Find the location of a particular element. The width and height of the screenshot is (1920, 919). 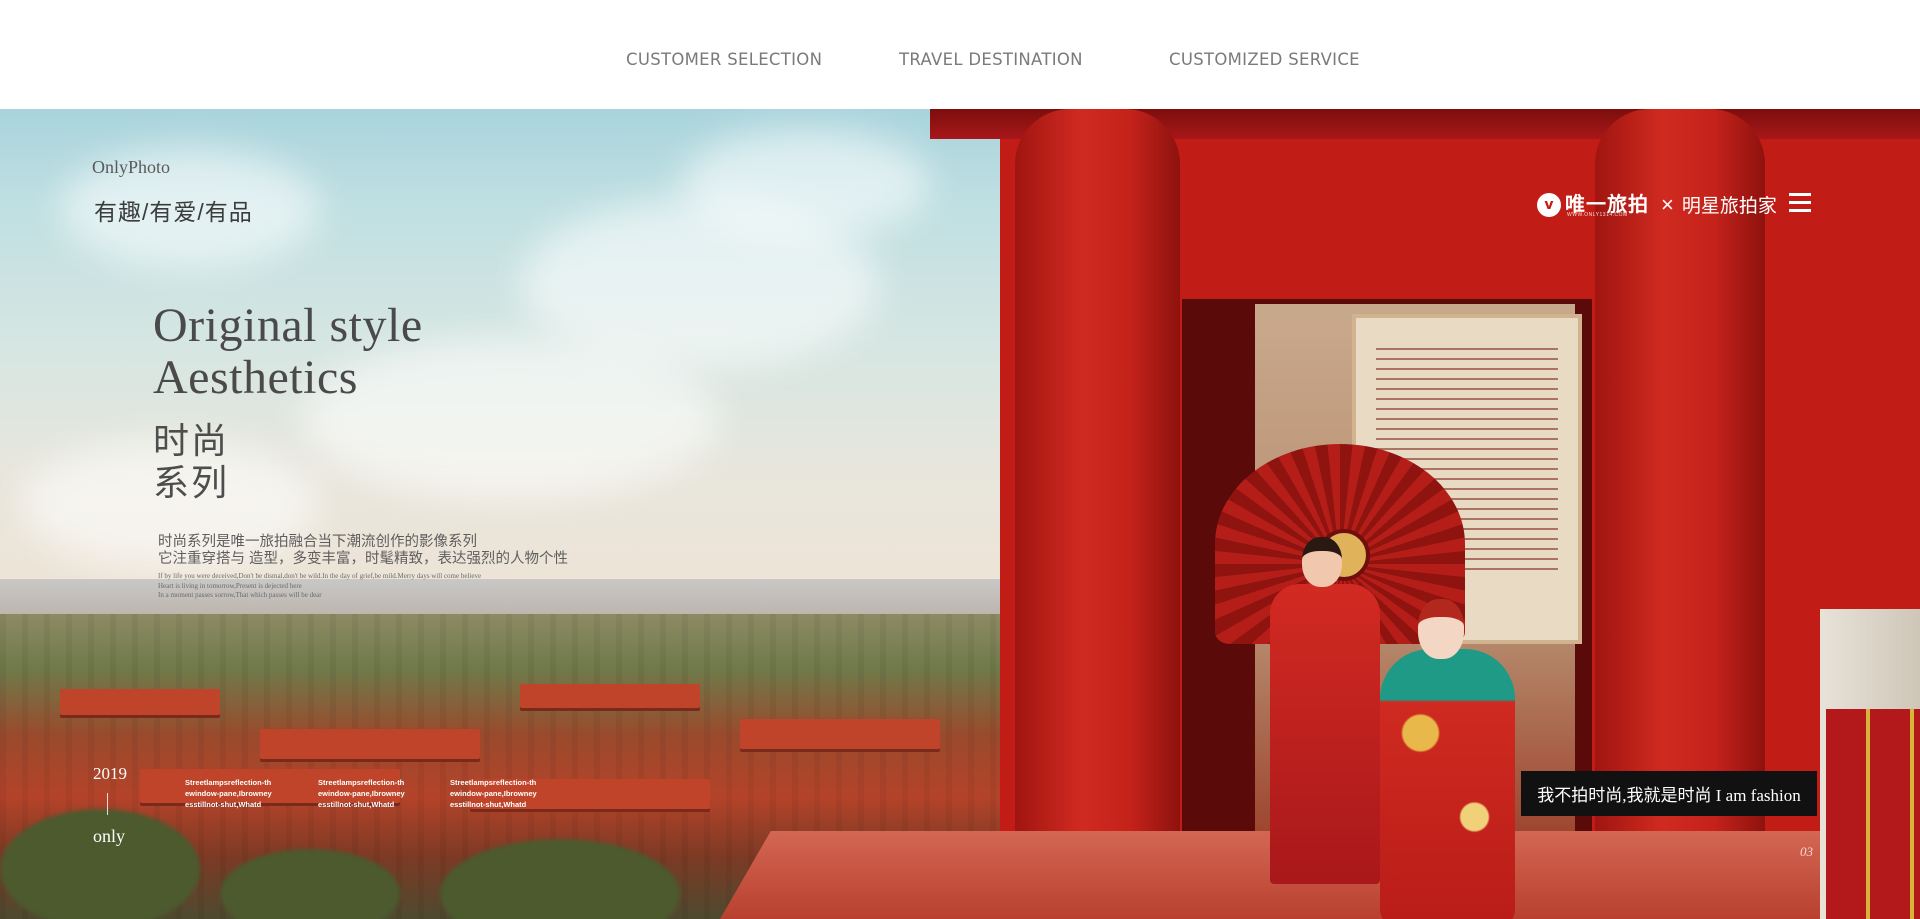

vertical-divider is located at coordinates (107, 804).